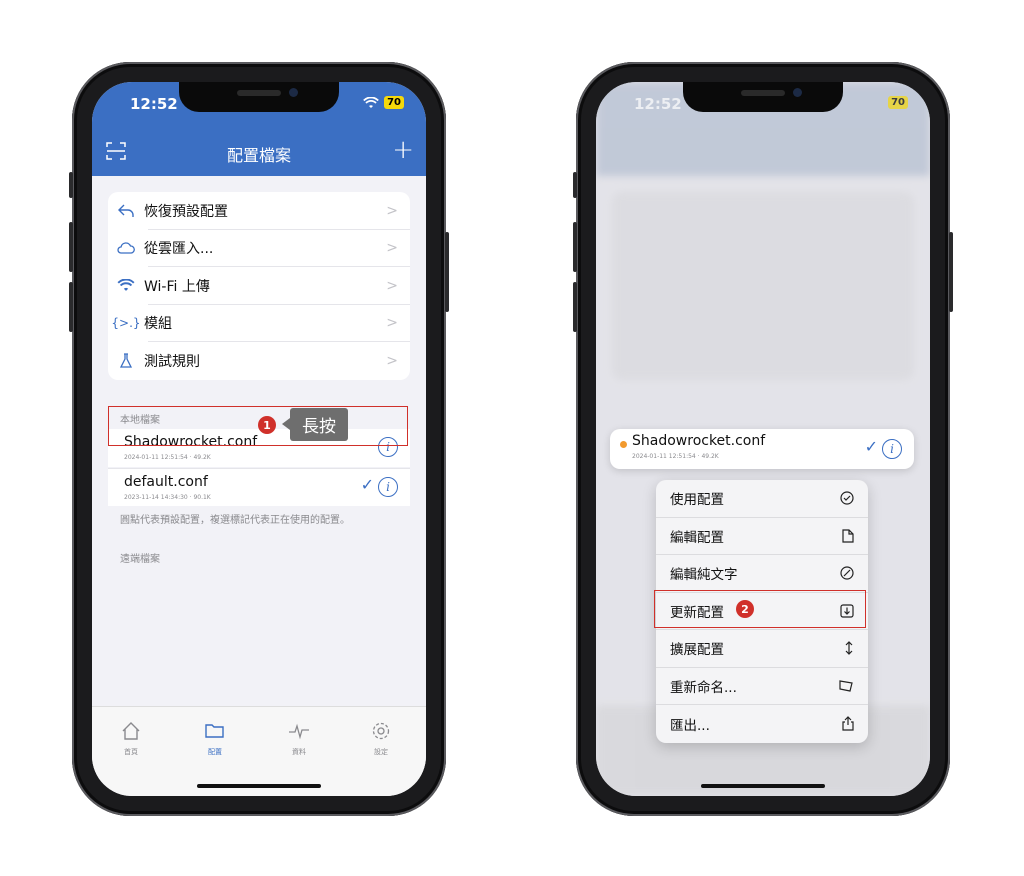 The image size is (1024, 876). What do you see at coordinates (745, 609) in the screenshot?
I see `step-badge: 2` at bounding box center [745, 609].